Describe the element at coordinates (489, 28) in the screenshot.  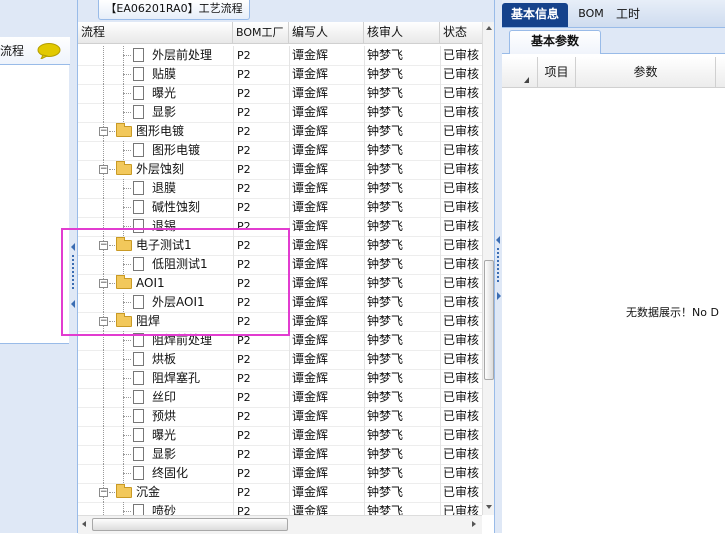
I see `scroll-up-arrow-icon` at that location.